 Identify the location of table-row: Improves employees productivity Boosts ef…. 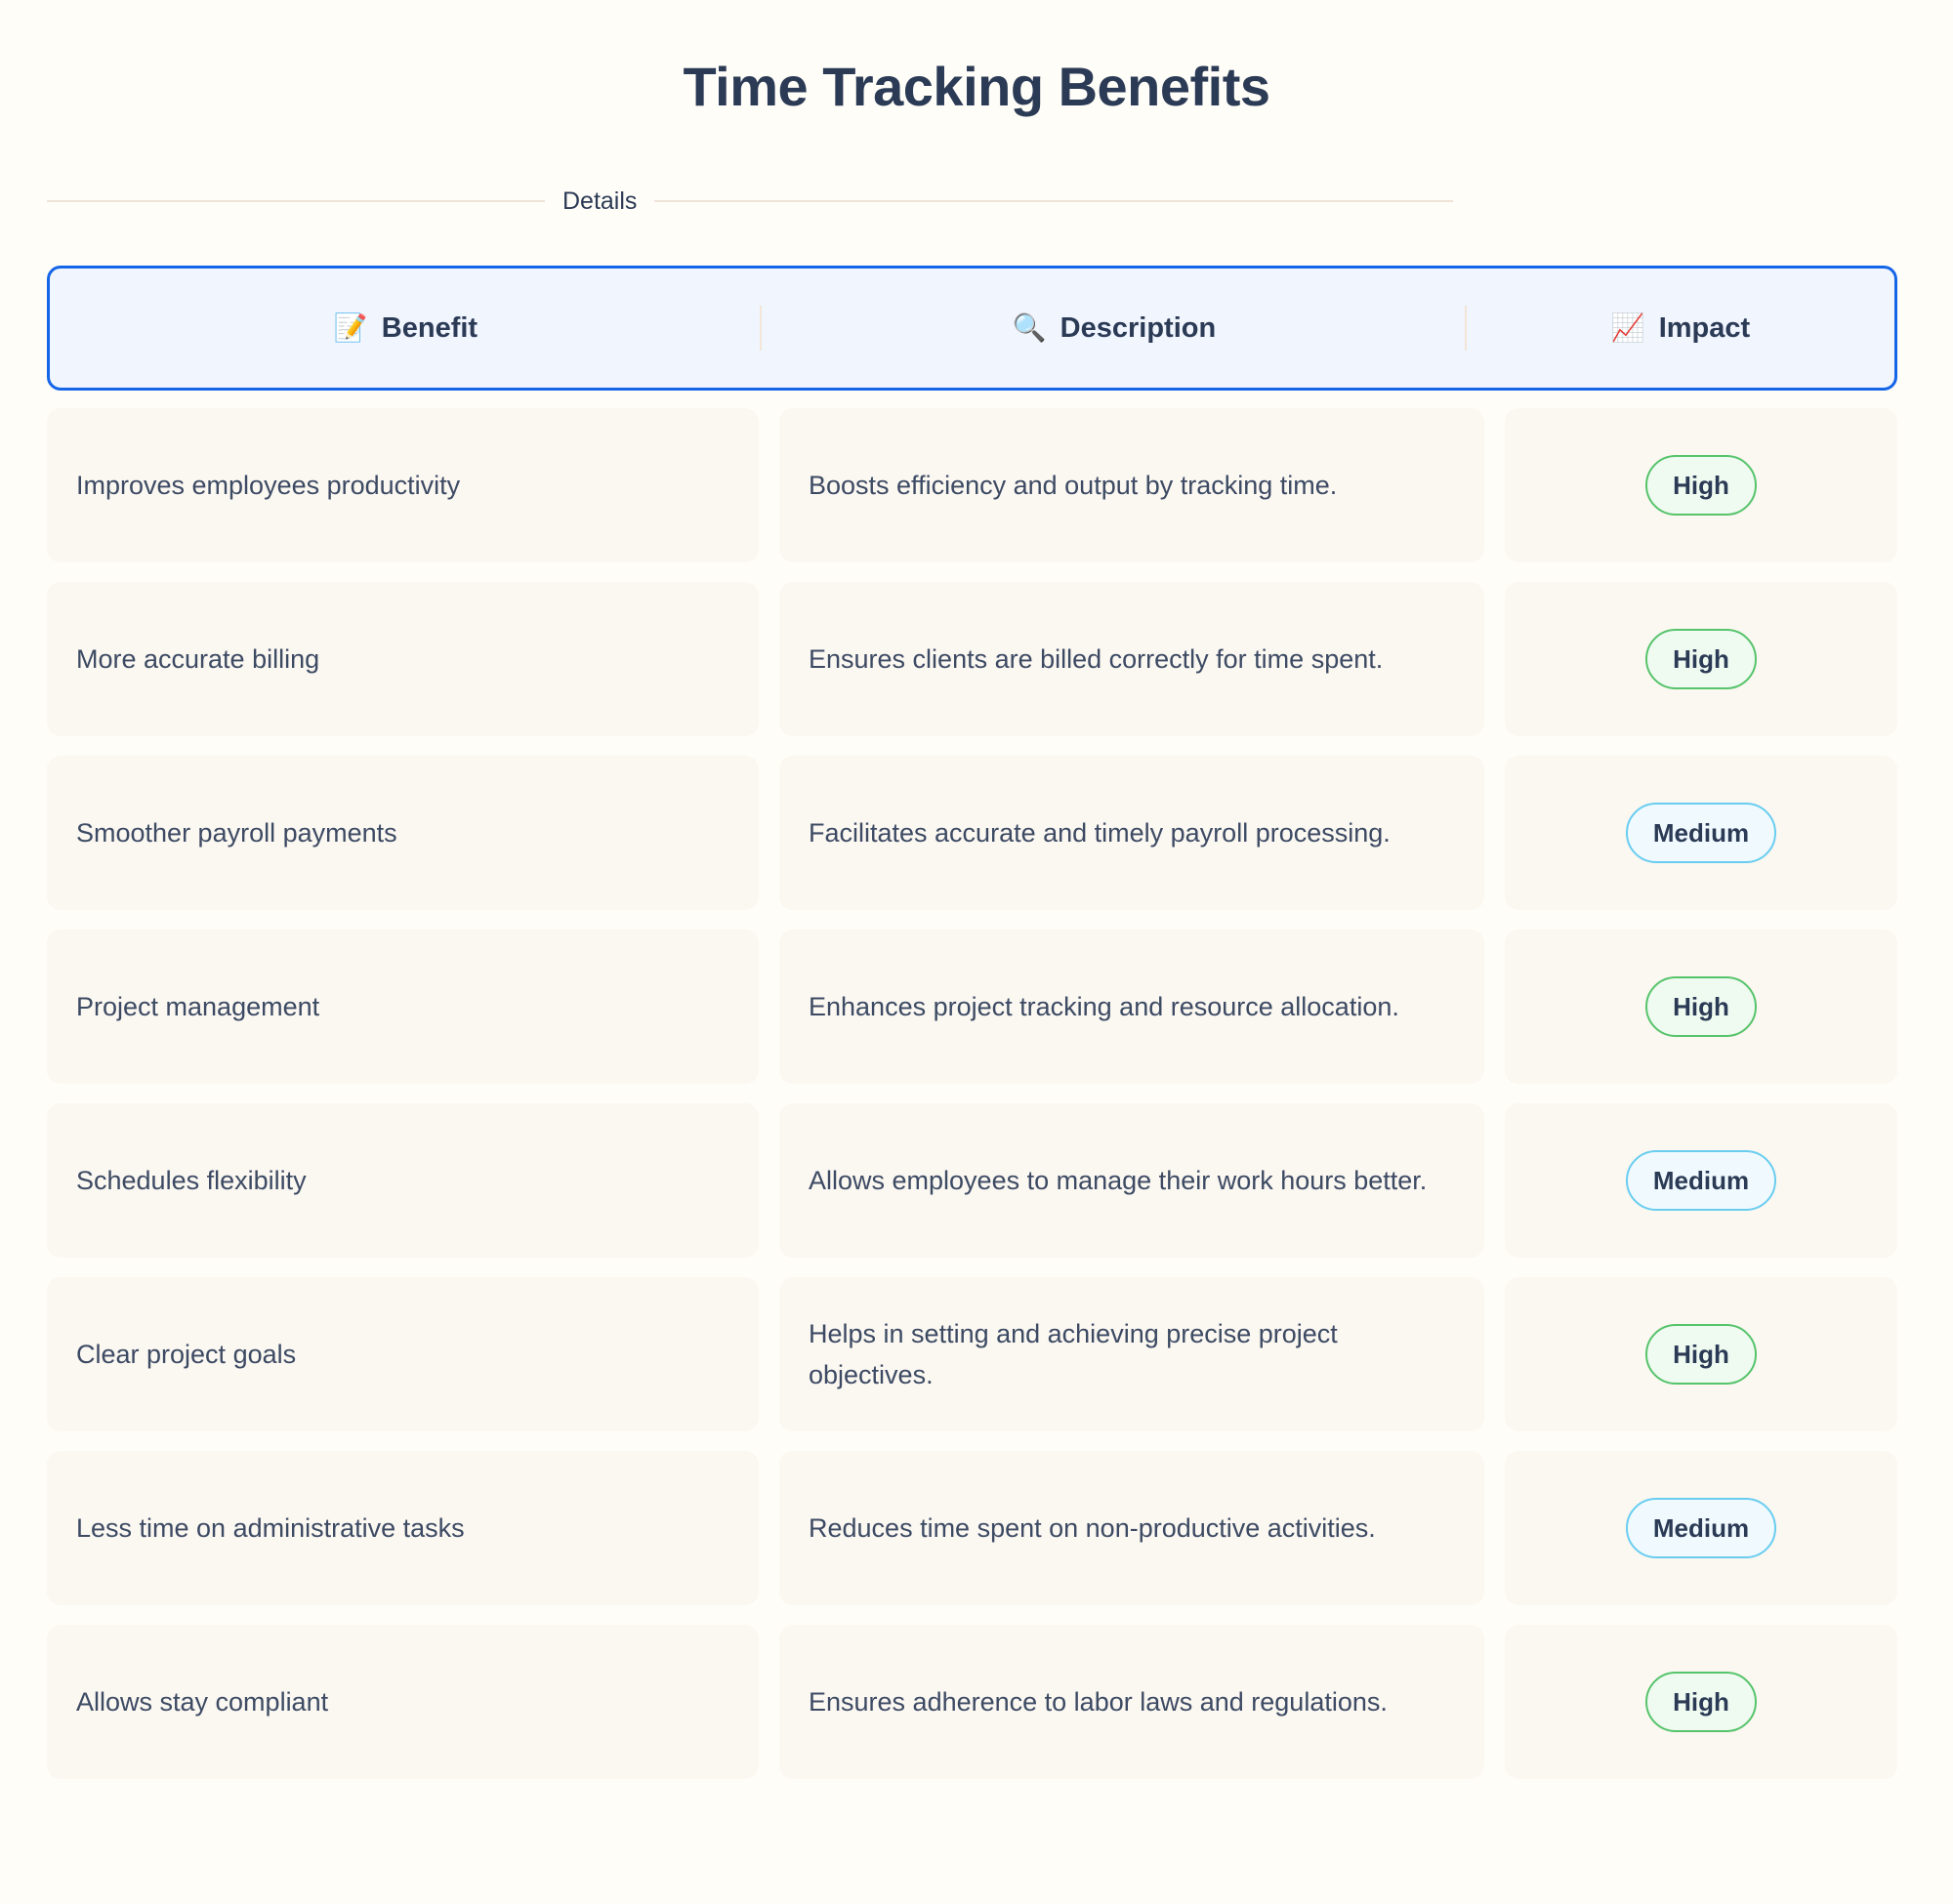
(972, 485).